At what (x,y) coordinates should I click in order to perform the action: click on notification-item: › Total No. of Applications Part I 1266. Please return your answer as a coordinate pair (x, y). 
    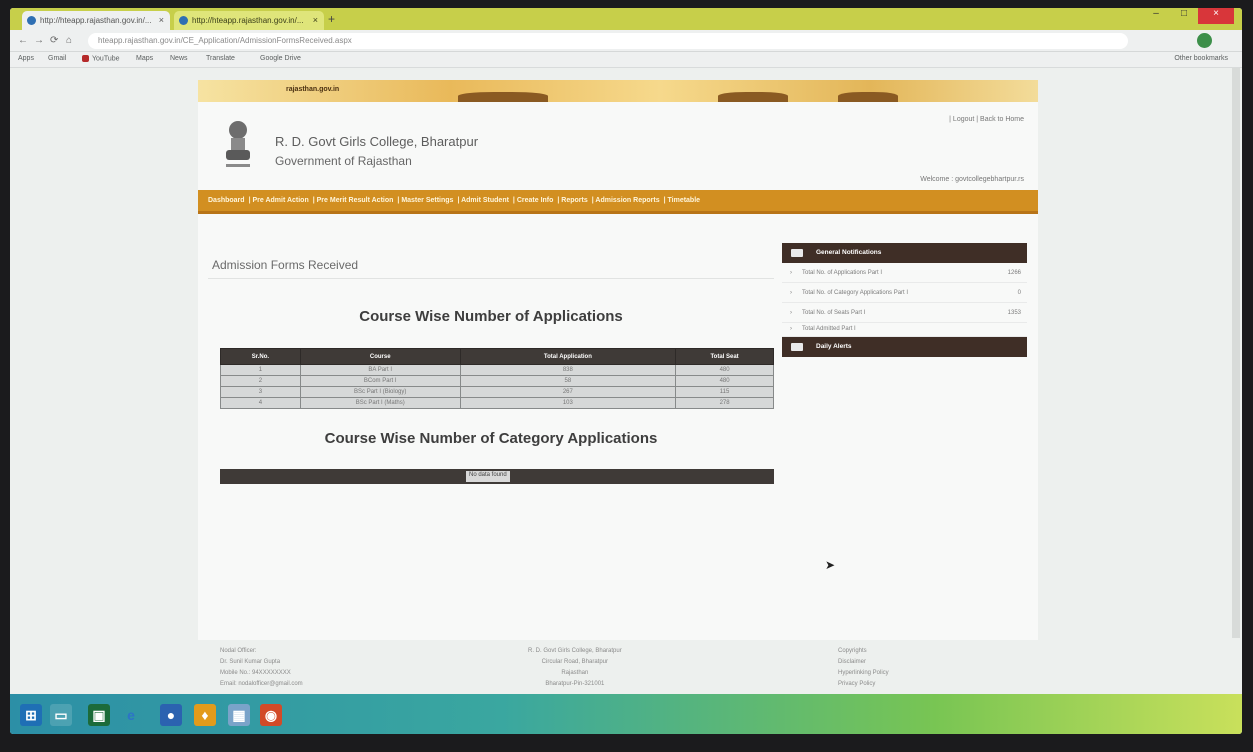
    Looking at the image, I should click on (904, 273).